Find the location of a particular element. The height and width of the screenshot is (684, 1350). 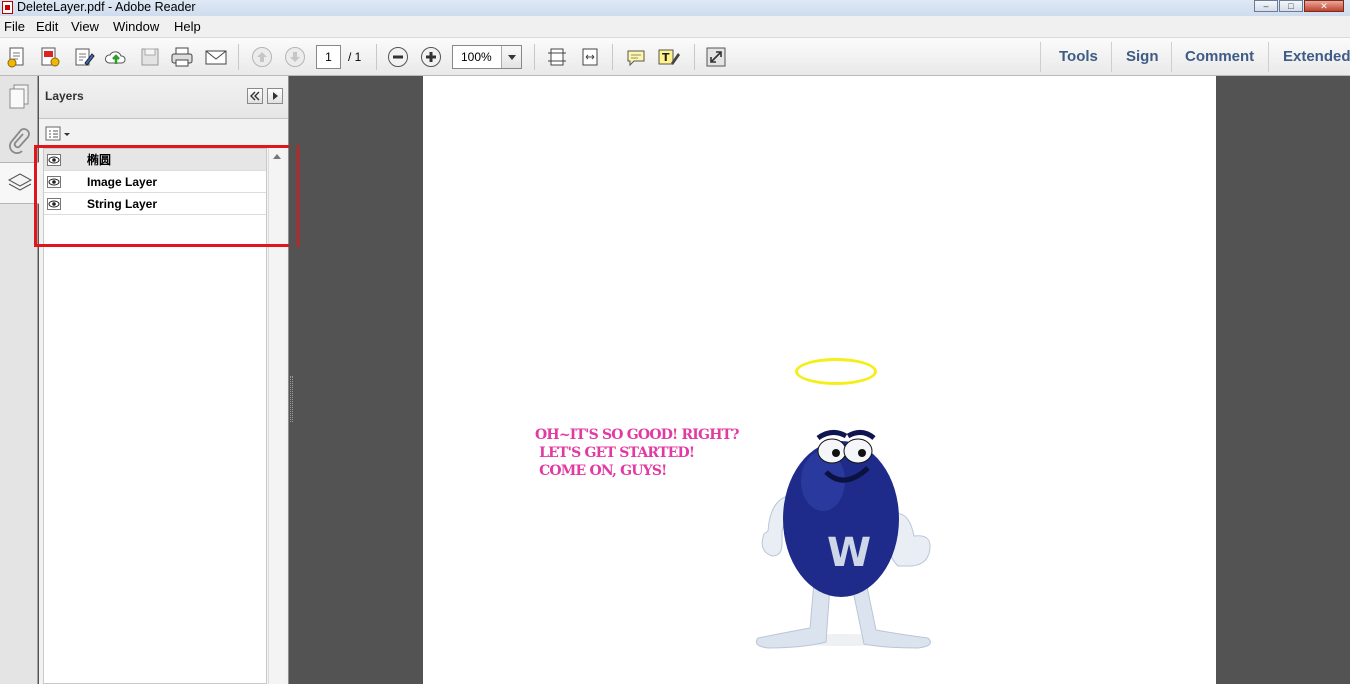

zoom-in-icon is located at coordinates (431, 57).